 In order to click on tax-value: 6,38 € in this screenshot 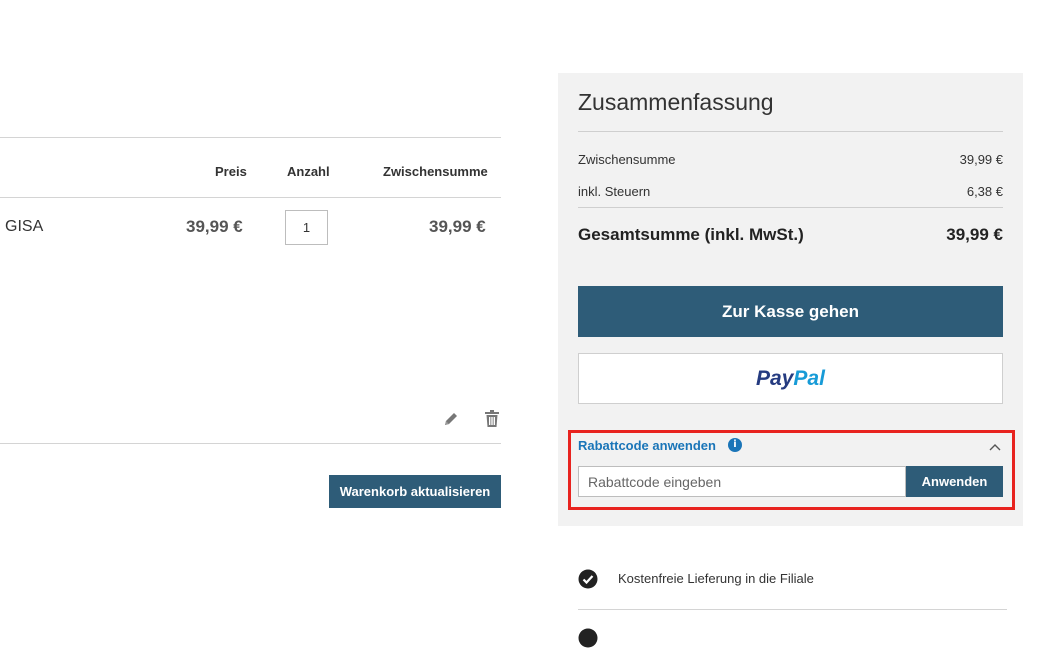, I will do `click(984, 191)`.